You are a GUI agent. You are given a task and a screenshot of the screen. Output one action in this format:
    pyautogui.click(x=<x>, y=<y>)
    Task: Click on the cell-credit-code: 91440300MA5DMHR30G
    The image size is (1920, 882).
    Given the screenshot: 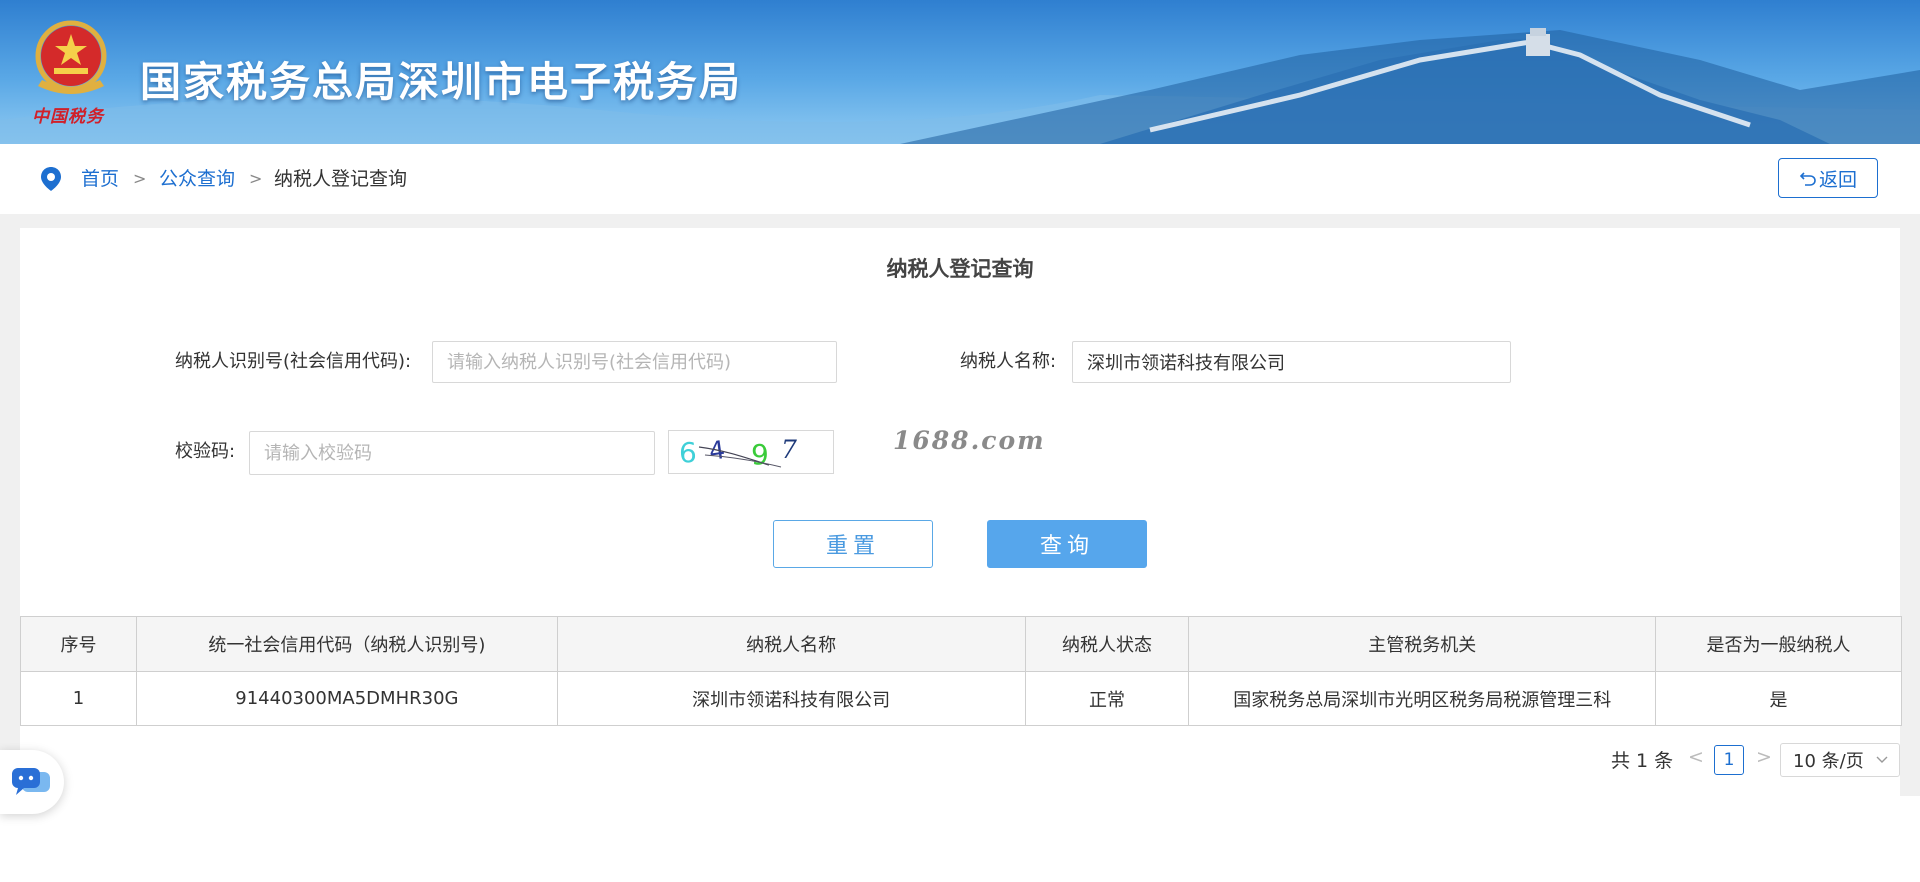 What is the action you would take?
    pyautogui.click(x=346, y=698)
    